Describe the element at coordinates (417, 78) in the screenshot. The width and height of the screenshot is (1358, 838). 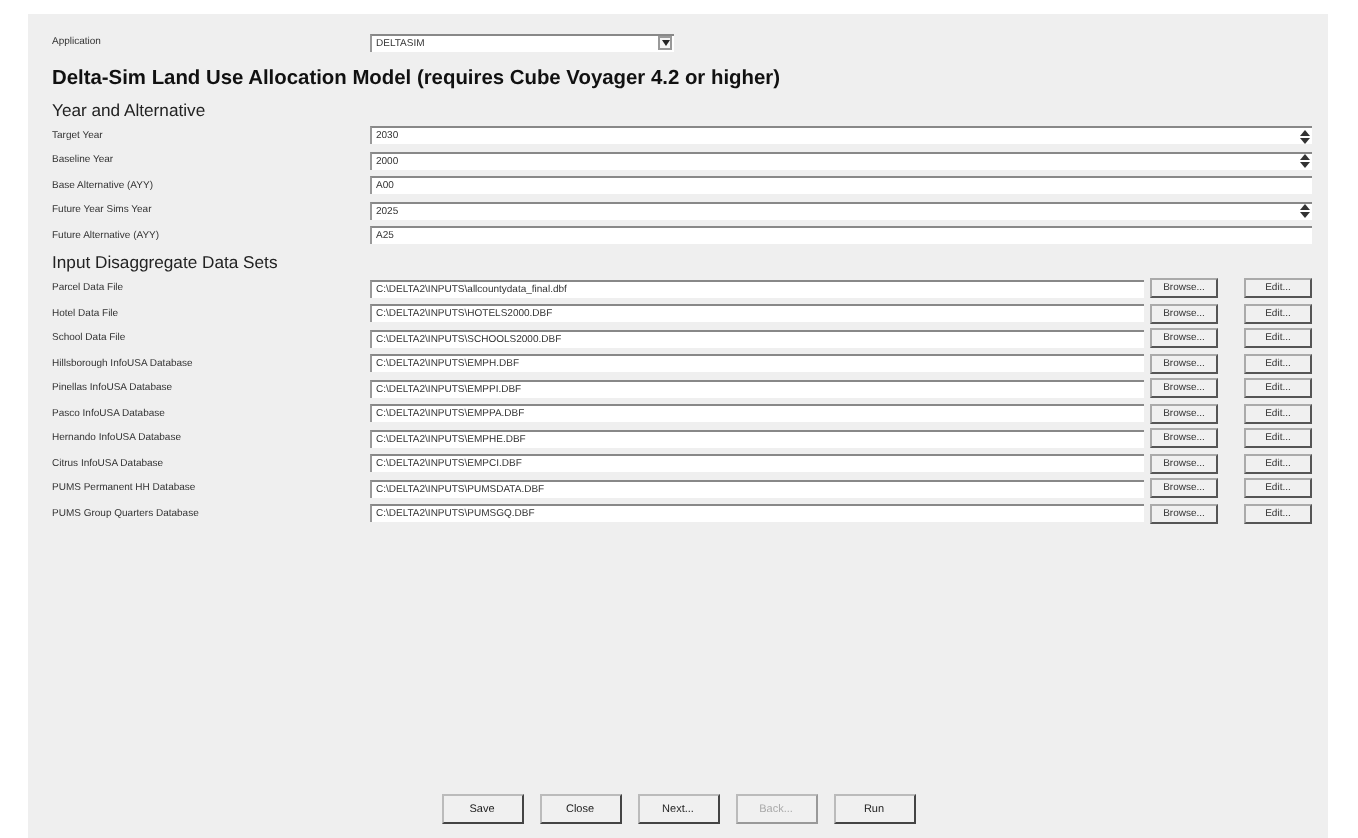
I see `form-title: Delta-Sim Land Use Allocation Model (requires Cube Voyager 4.2 or higher)` at that location.